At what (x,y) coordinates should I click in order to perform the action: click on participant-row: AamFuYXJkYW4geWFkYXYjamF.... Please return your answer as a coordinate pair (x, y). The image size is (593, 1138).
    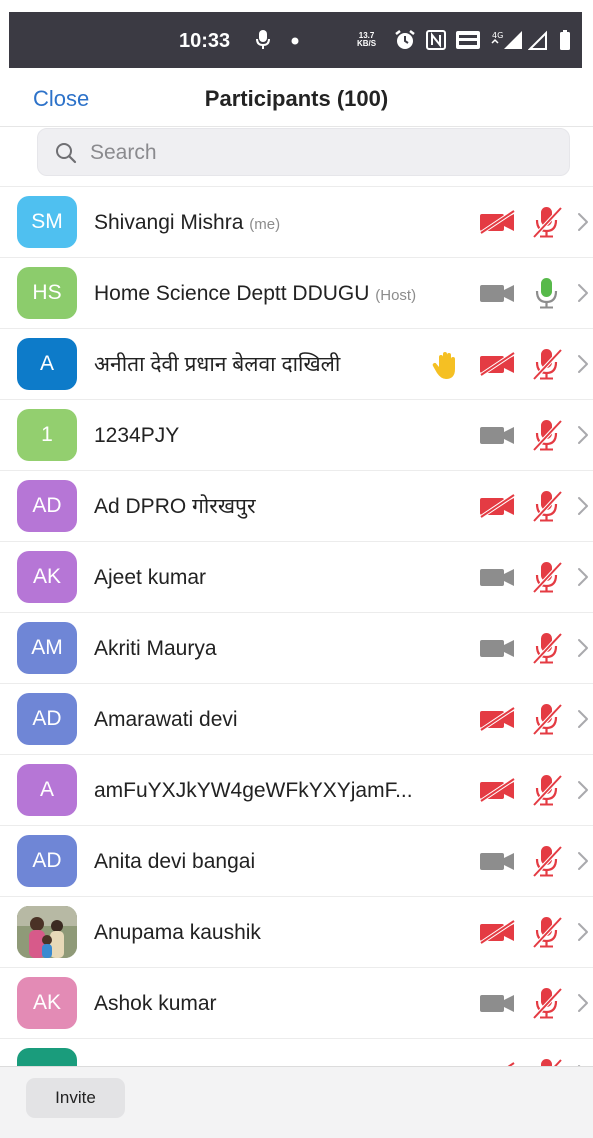
    Looking at the image, I should click on (296, 790).